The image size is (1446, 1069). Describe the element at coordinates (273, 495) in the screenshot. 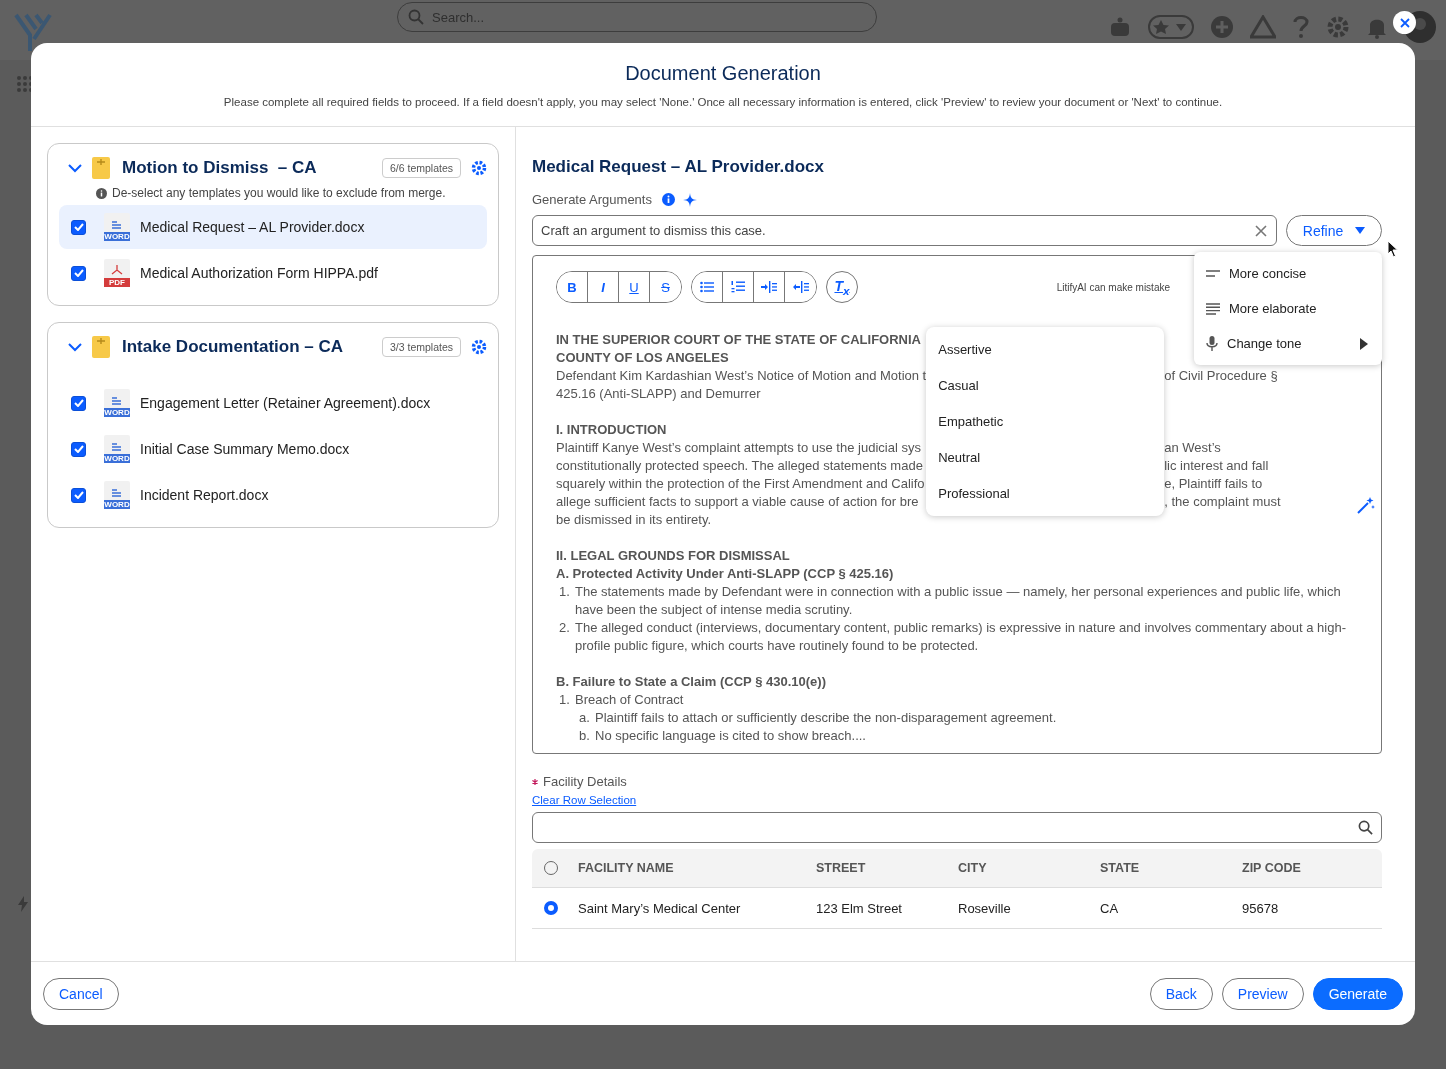

I see `template-row: WORD Incident Report.docx` at that location.